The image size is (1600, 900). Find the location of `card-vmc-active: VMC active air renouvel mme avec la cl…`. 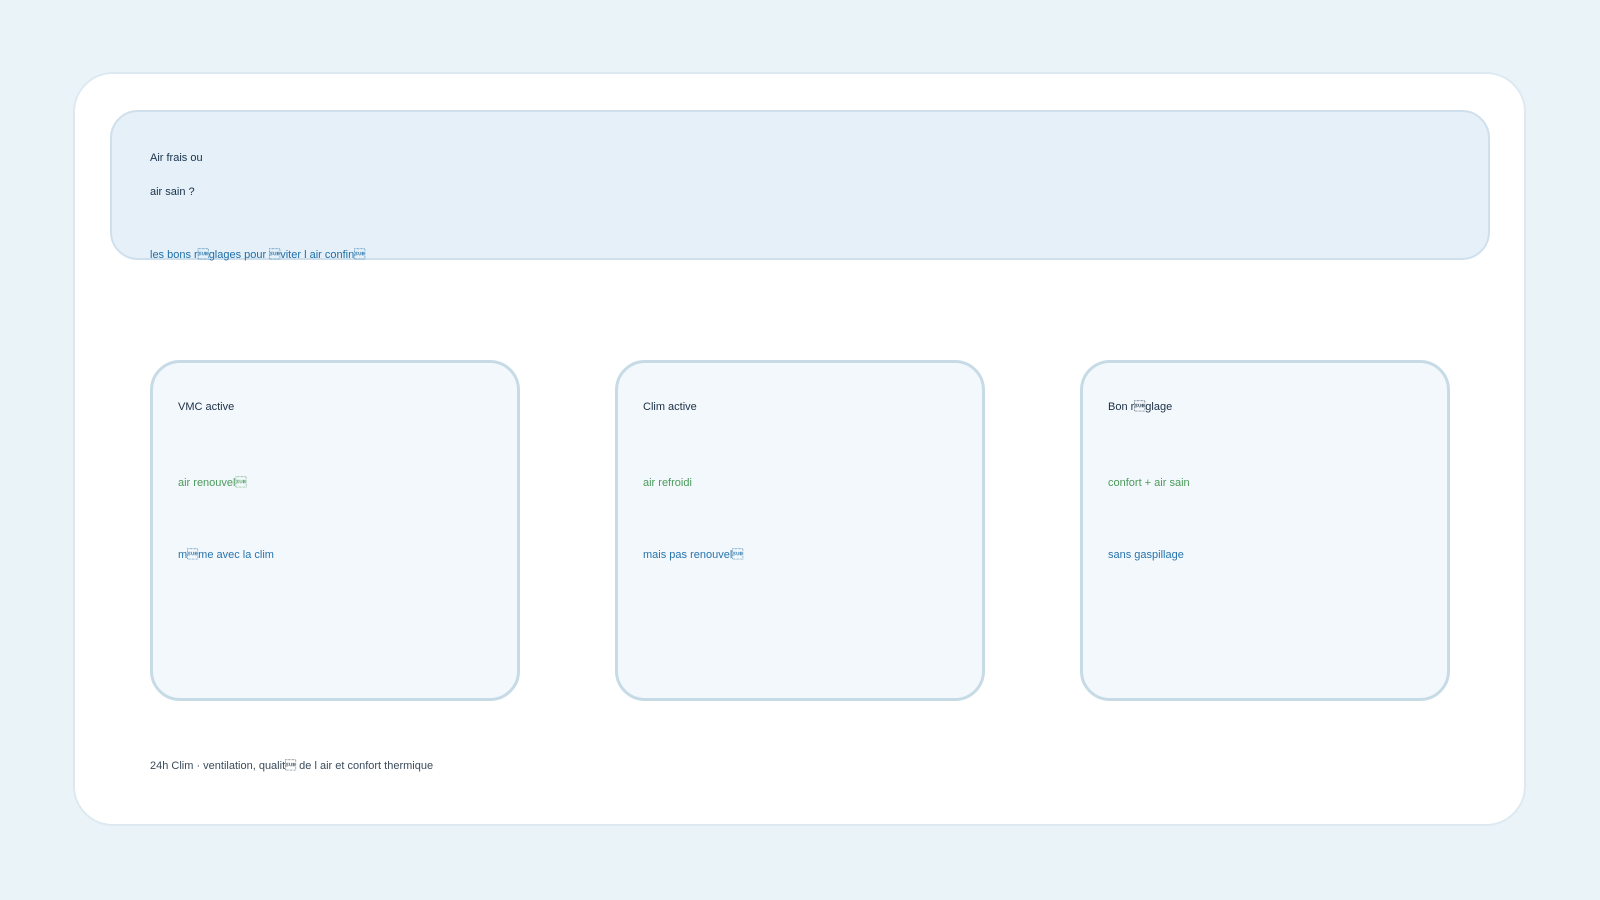

card-vmc-active: VMC active air renouvel mme avec la cl… is located at coordinates (335, 530).